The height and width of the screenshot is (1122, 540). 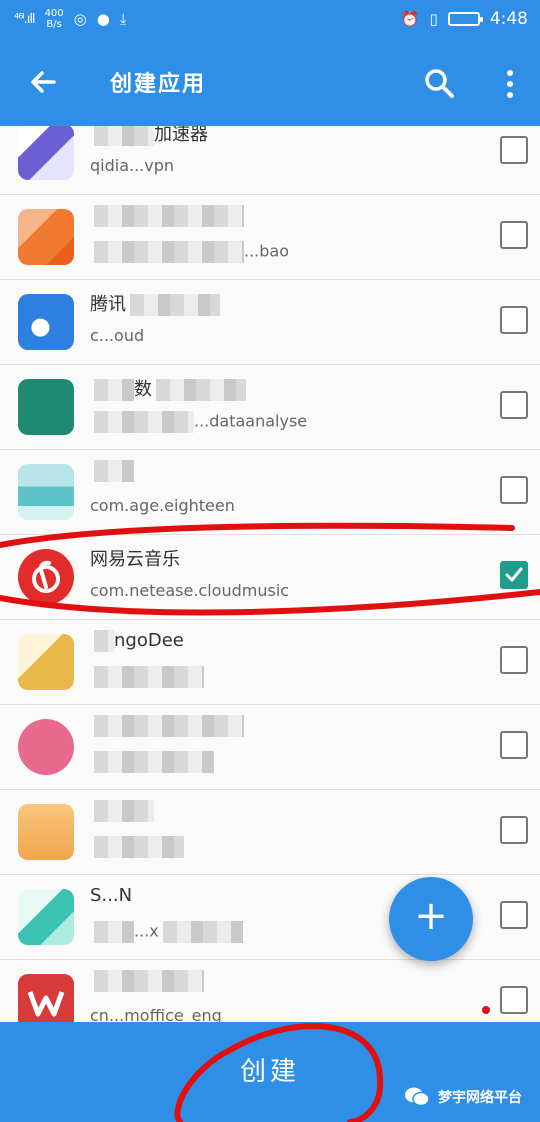 What do you see at coordinates (137, 641) in the screenshot?
I see `app-name: ngoDee` at bounding box center [137, 641].